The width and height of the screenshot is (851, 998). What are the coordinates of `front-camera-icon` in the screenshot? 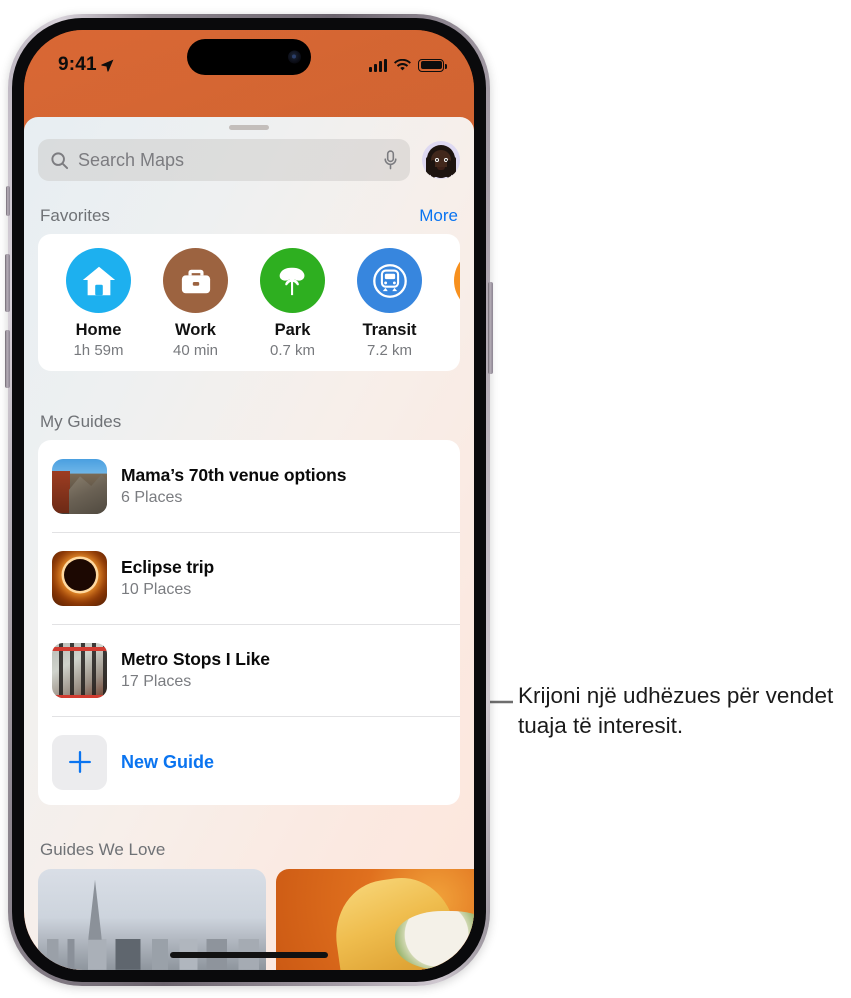 It's located at (294, 57).